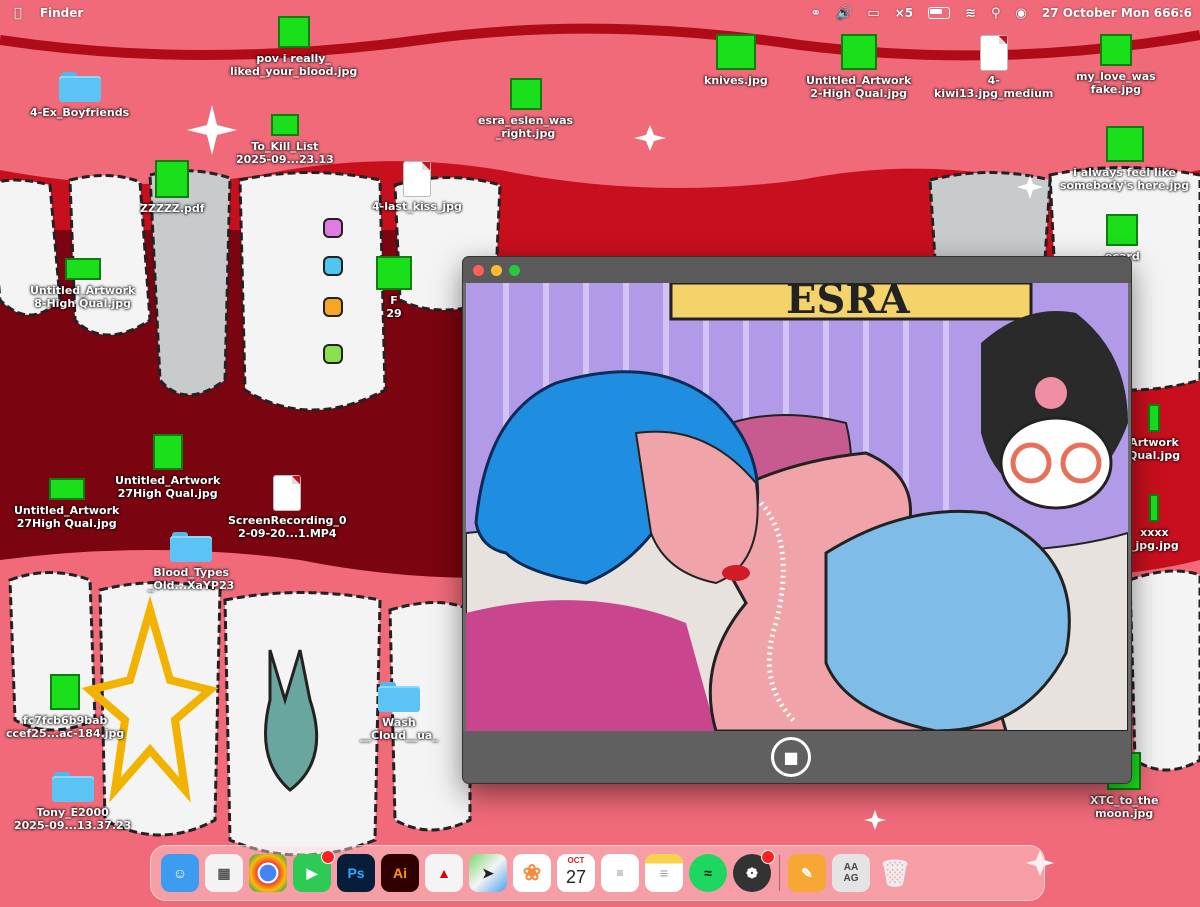 The height and width of the screenshot is (907, 1200). I want to click on desktop-icon-label: xxxx _jpg.jpg, so click(1154, 539).